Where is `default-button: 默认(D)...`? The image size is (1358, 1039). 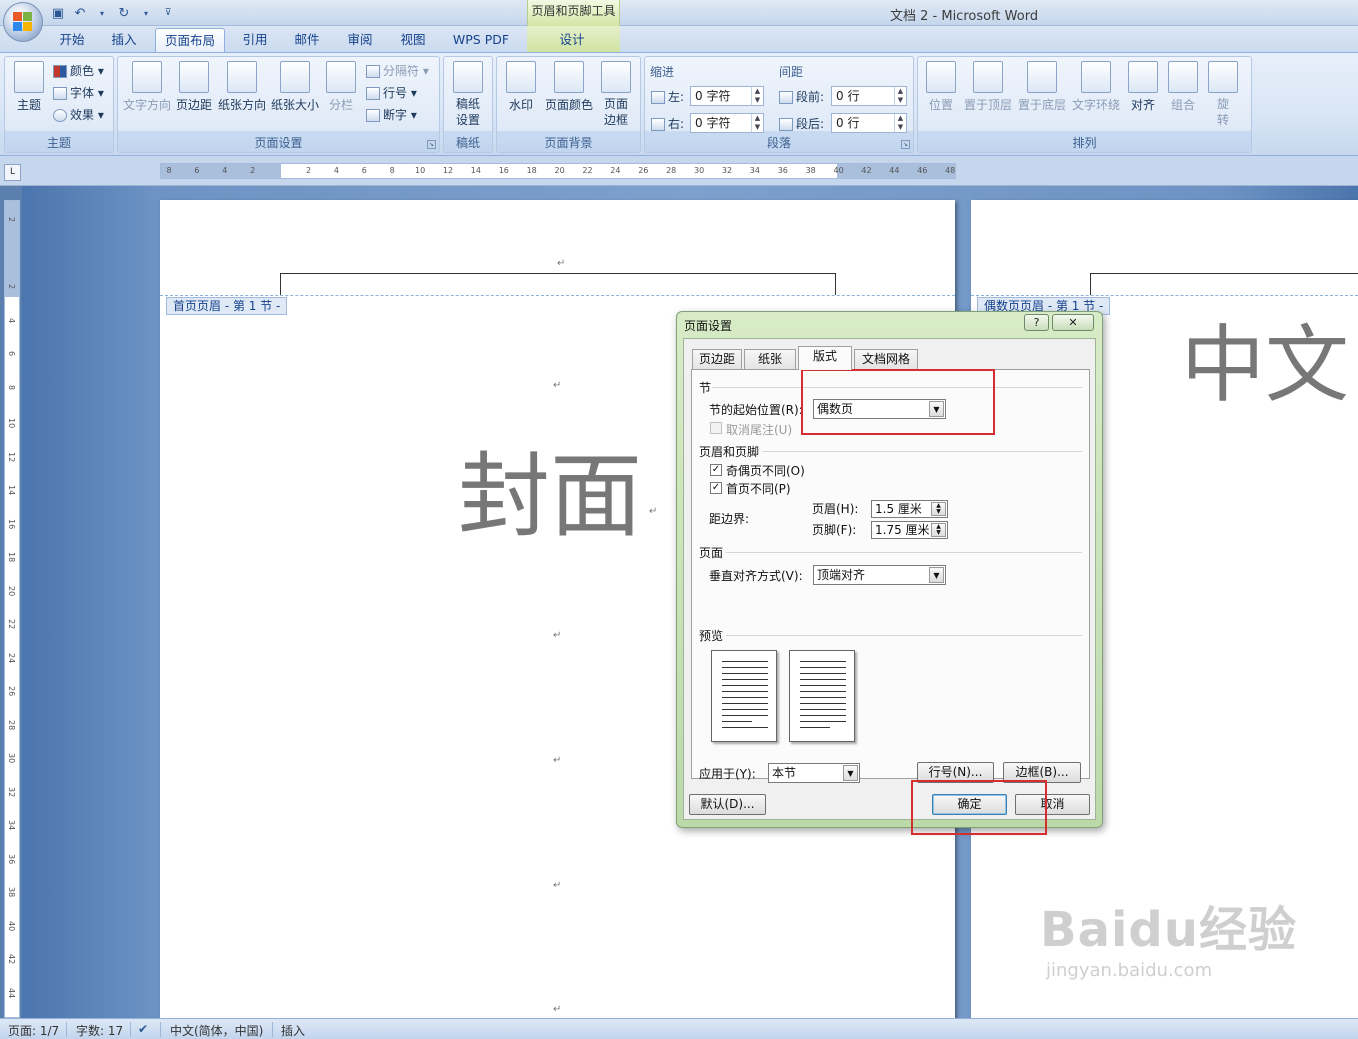
default-button: 默认(D)... is located at coordinates (727, 804).